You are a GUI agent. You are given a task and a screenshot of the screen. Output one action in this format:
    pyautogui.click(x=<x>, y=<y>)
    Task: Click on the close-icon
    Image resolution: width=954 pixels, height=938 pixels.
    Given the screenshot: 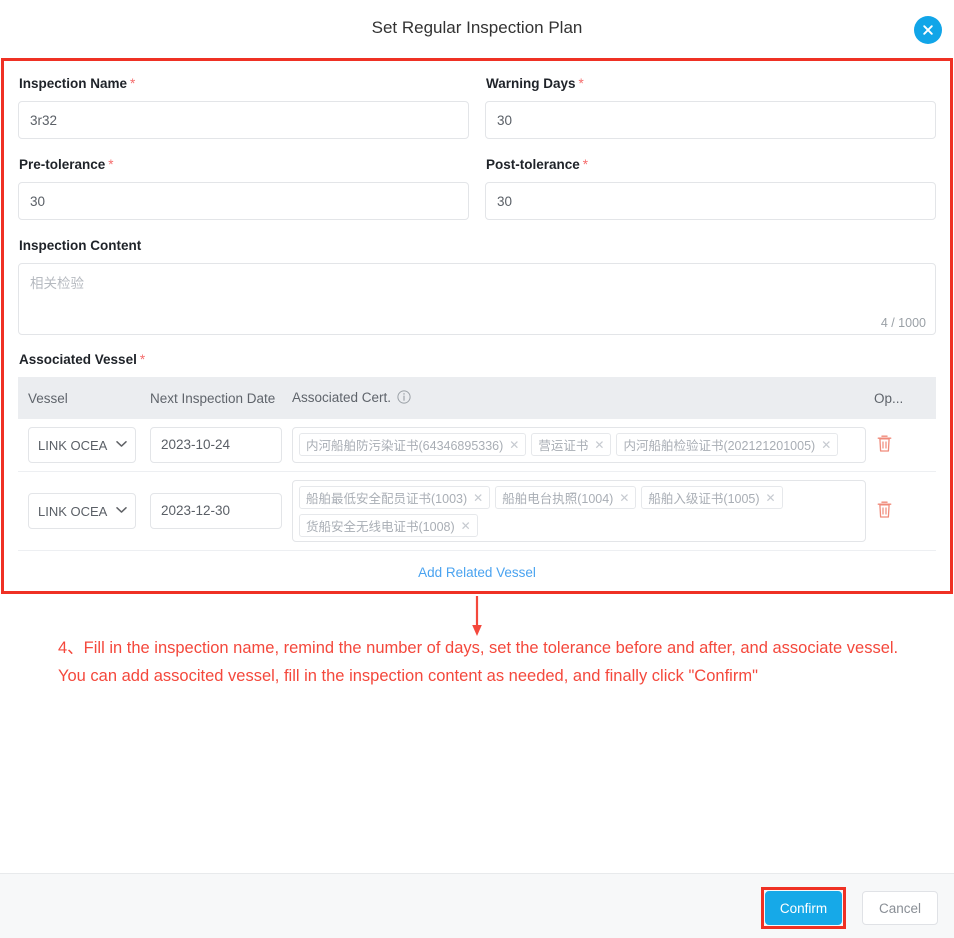 What is the action you would take?
    pyautogui.click(x=928, y=30)
    